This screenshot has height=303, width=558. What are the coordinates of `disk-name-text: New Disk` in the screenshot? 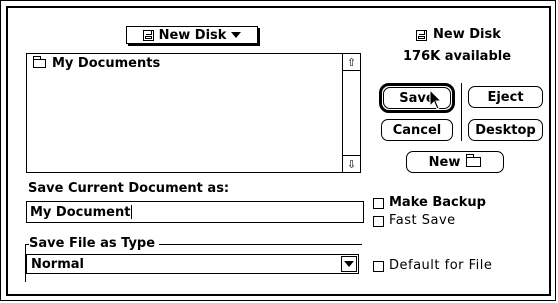 It's located at (467, 34).